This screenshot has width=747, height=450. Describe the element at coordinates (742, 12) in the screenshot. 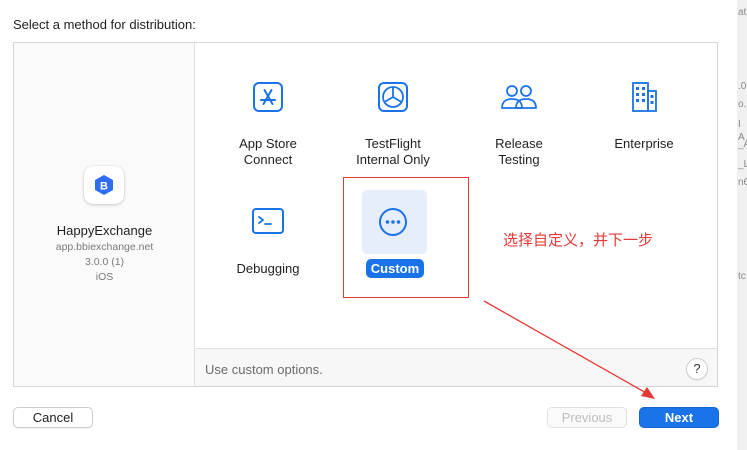

I see `bg-text: at` at that location.